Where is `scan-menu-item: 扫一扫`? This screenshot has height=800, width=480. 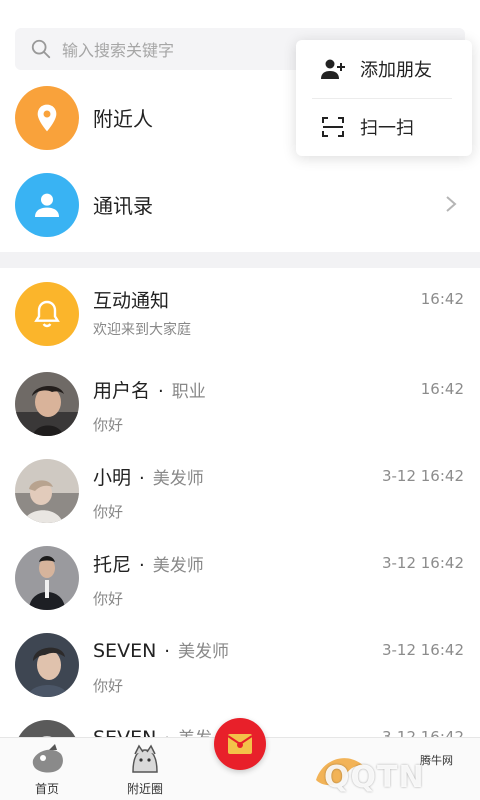
scan-menu-item: 扫一扫 is located at coordinates (384, 127).